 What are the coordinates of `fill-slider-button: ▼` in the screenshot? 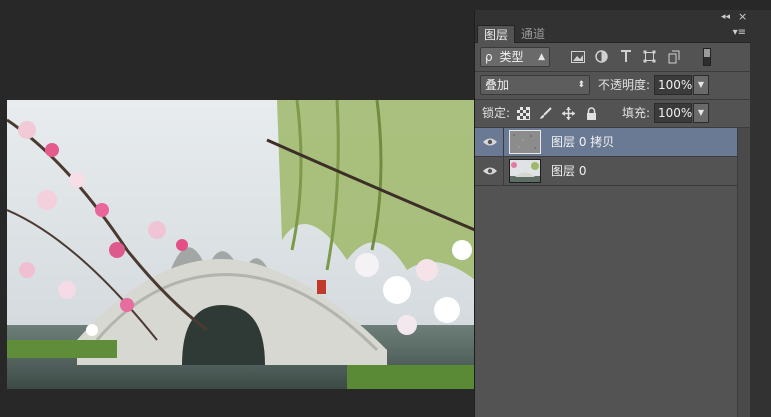 It's located at (701, 113).